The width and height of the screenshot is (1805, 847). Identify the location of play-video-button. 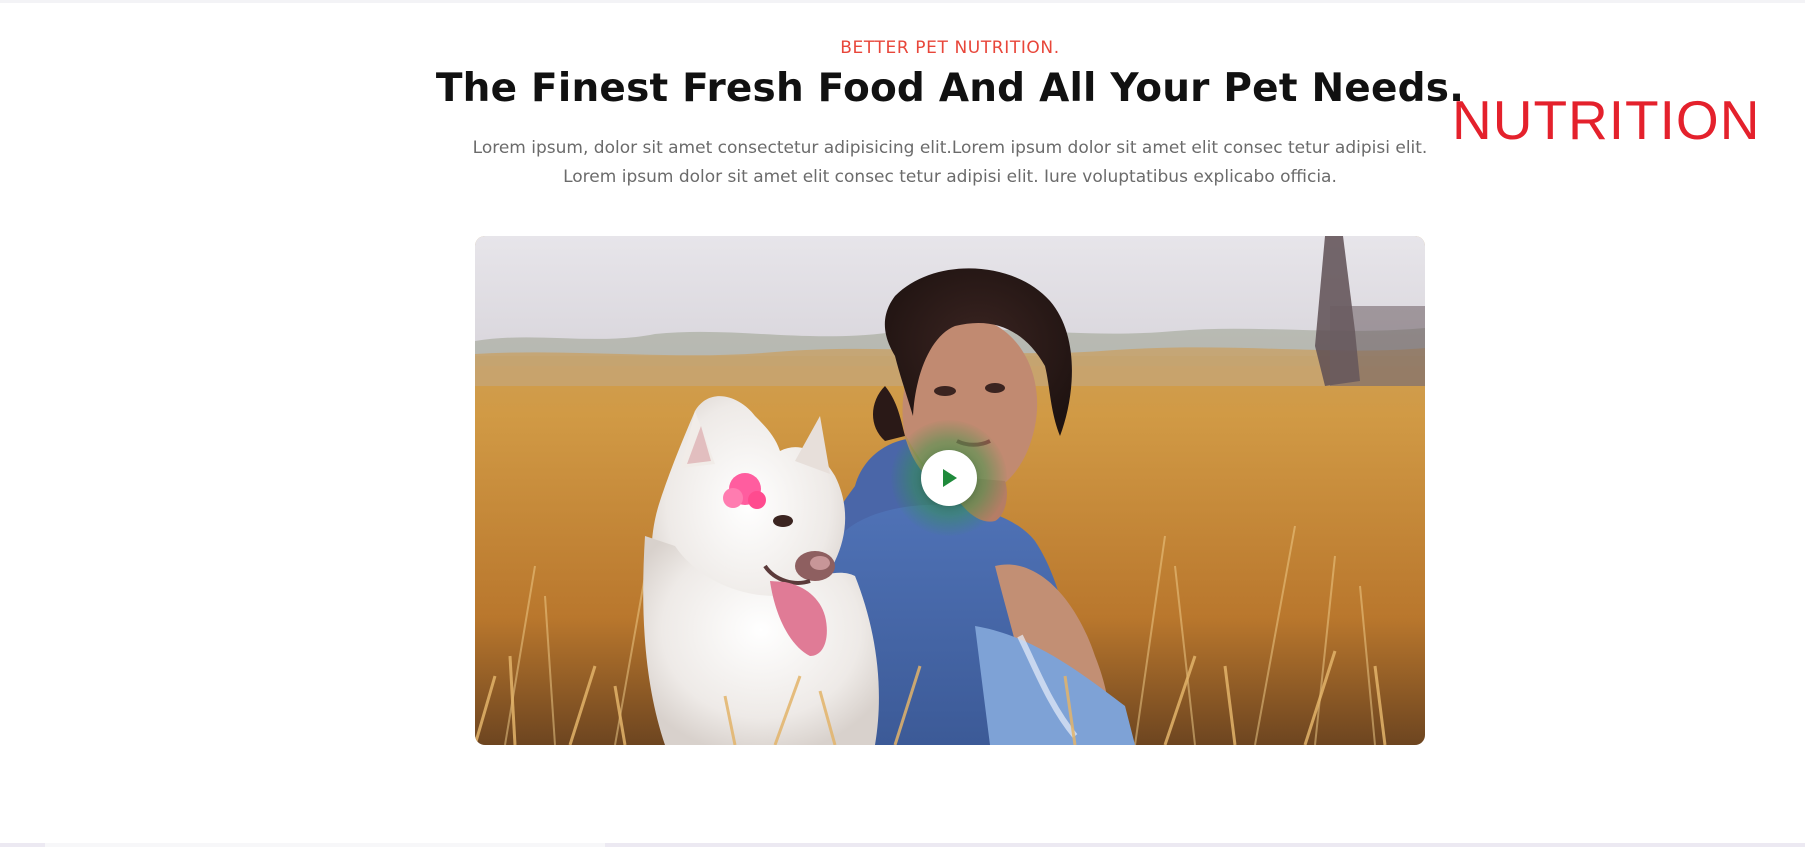
(949, 478).